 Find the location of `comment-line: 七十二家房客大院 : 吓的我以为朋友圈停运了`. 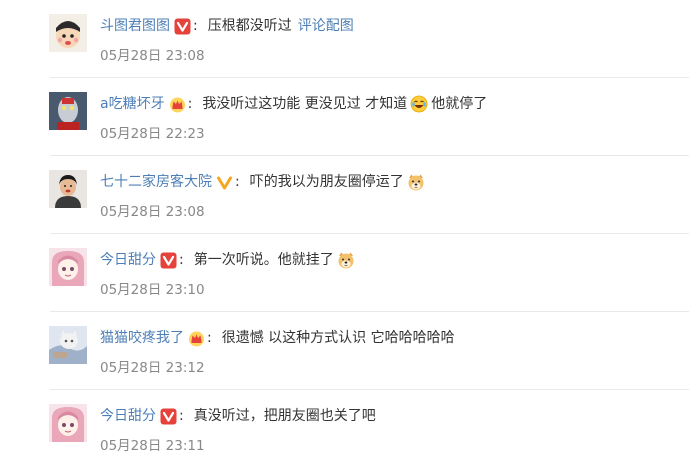

comment-line: 七十二家房客大院 : 吓的我以为朋友圈停运了 is located at coordinates (264, 182).